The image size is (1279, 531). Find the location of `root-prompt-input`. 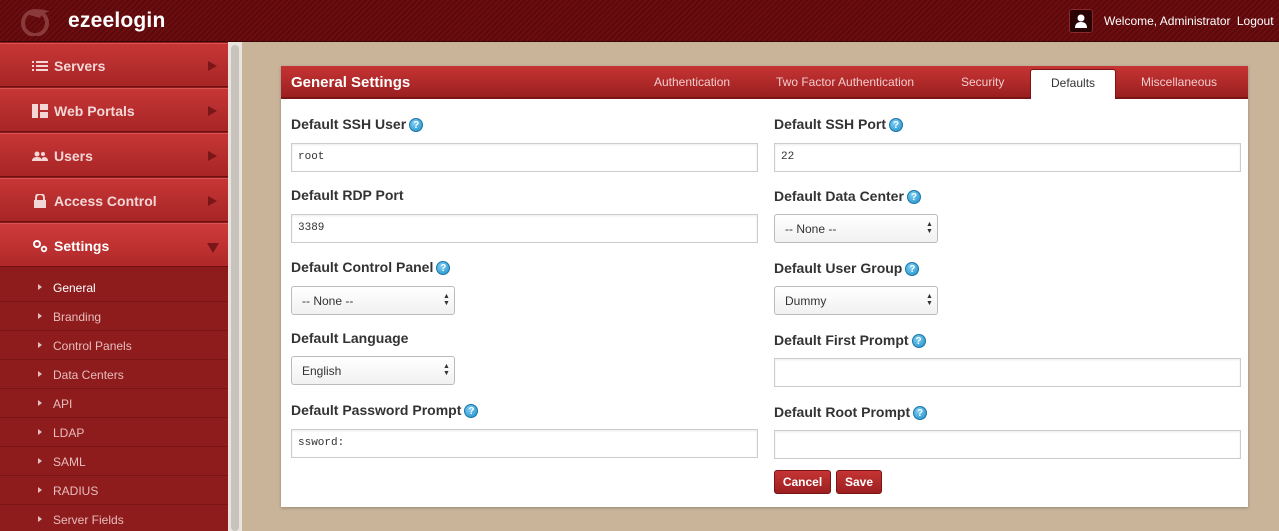

root-prompt-input is located at coordinates (1007, 444).